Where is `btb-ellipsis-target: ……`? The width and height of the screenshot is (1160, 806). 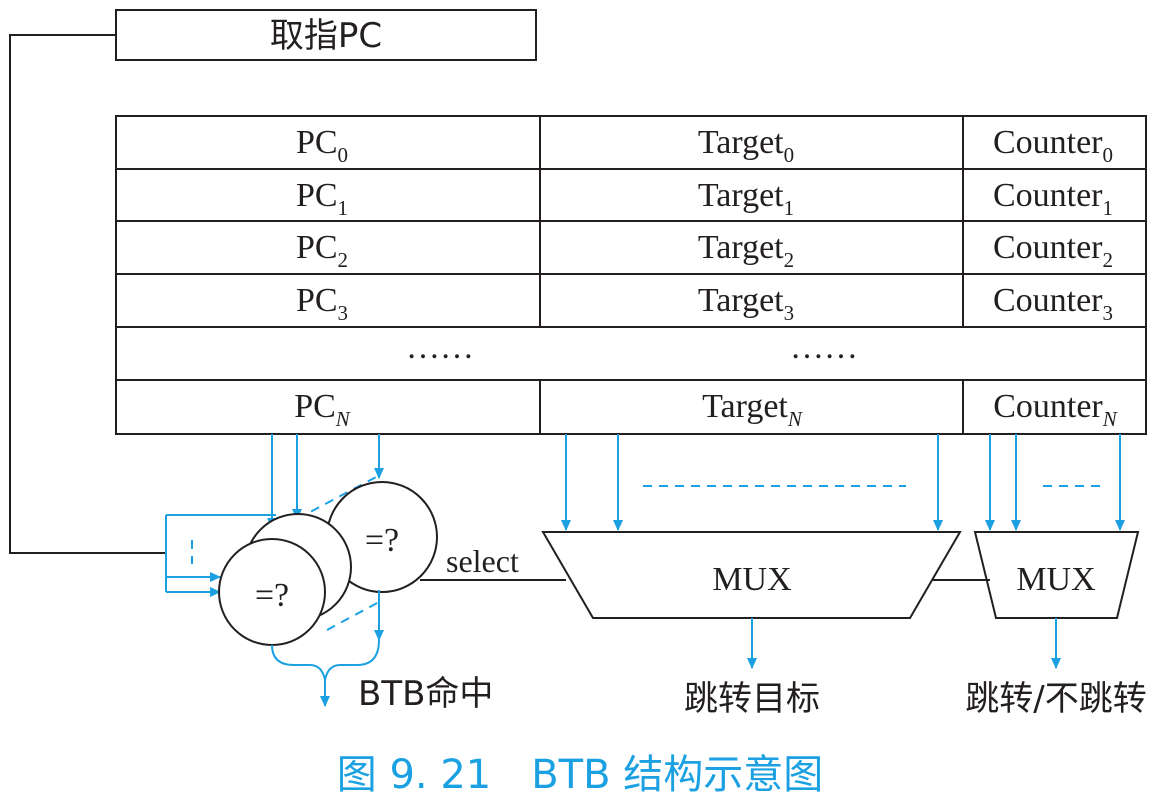
btb-ellipsis-target: …… is located at coordinates (824, 347).